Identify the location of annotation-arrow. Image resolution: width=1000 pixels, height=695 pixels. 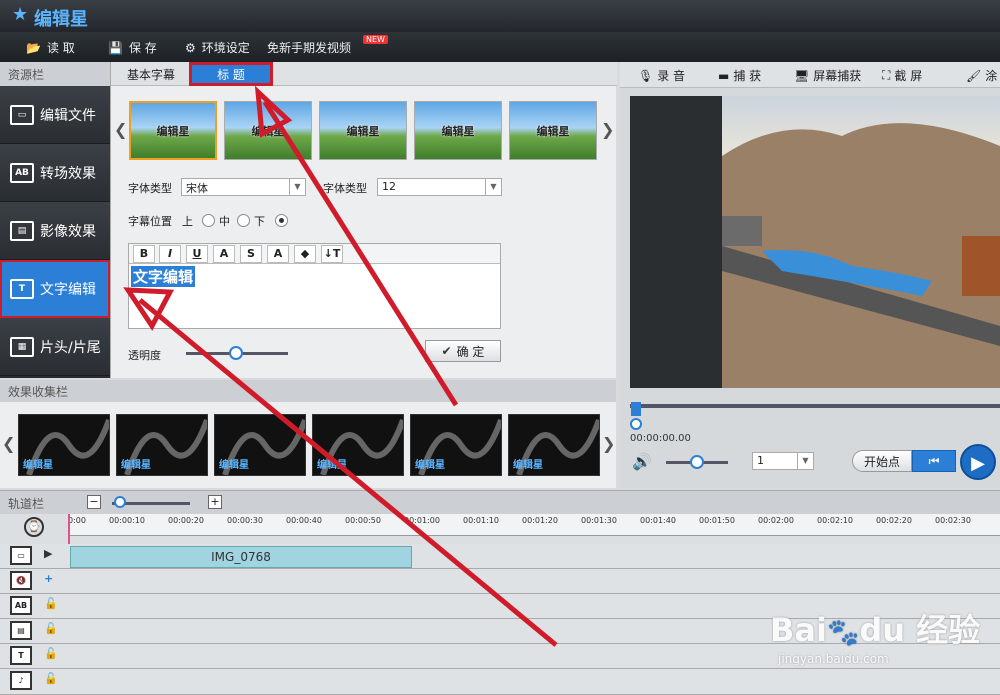
(360, 253).